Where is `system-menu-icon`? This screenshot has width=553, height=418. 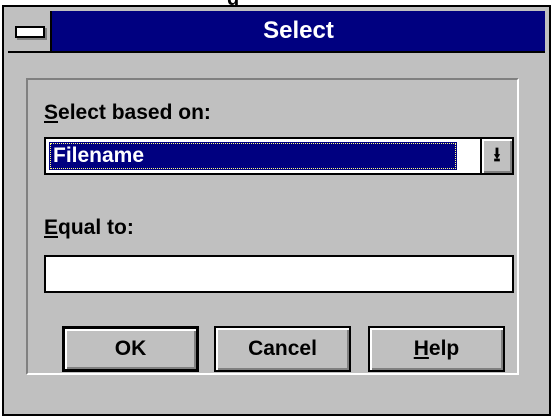
system-menu-icon is located at coordinates (30, 31).